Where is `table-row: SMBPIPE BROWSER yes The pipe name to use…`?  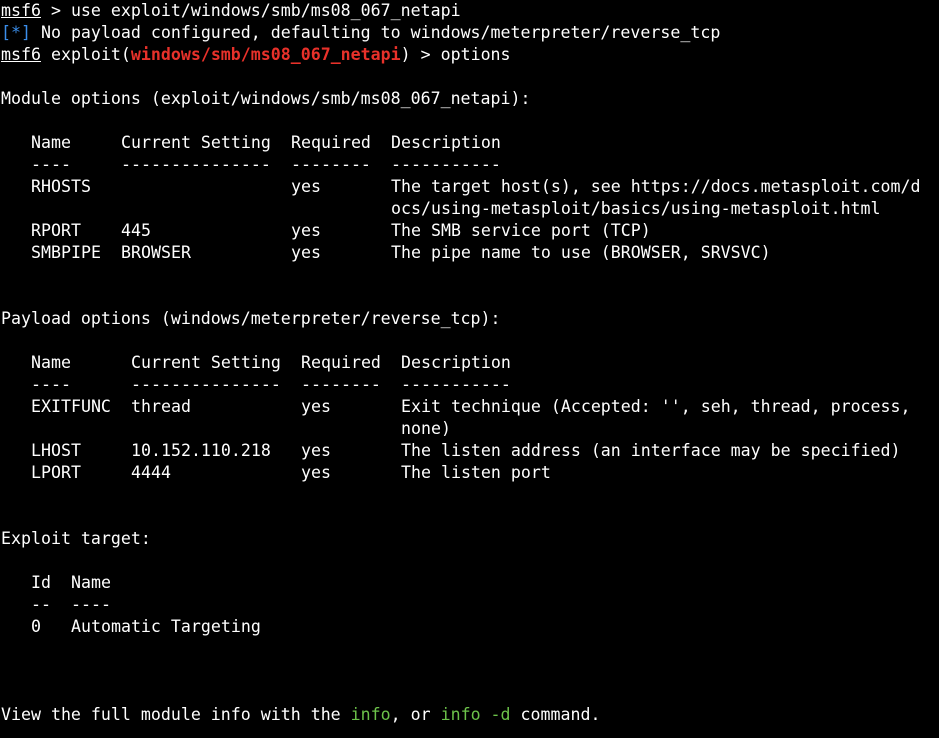
table-row: SMBPIPE BROWSER yes The pipe name to use… is located at coordinates (470, 253).